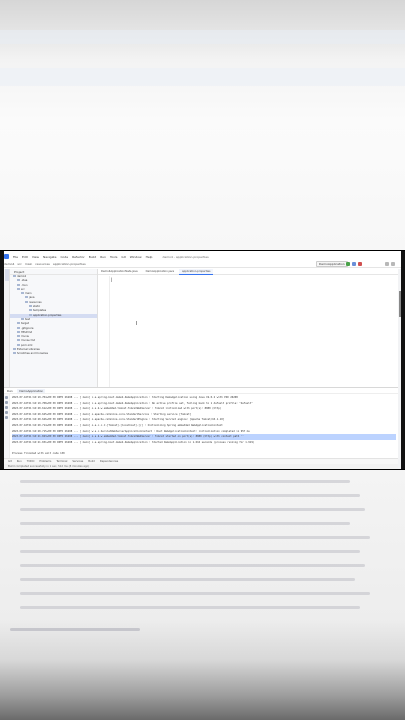 This screenshot has width=405, height=720. What do you see at coordinates (28, 294) in the screenshot?
I see `tree-item-label: main` at bounding box center [28, 294].